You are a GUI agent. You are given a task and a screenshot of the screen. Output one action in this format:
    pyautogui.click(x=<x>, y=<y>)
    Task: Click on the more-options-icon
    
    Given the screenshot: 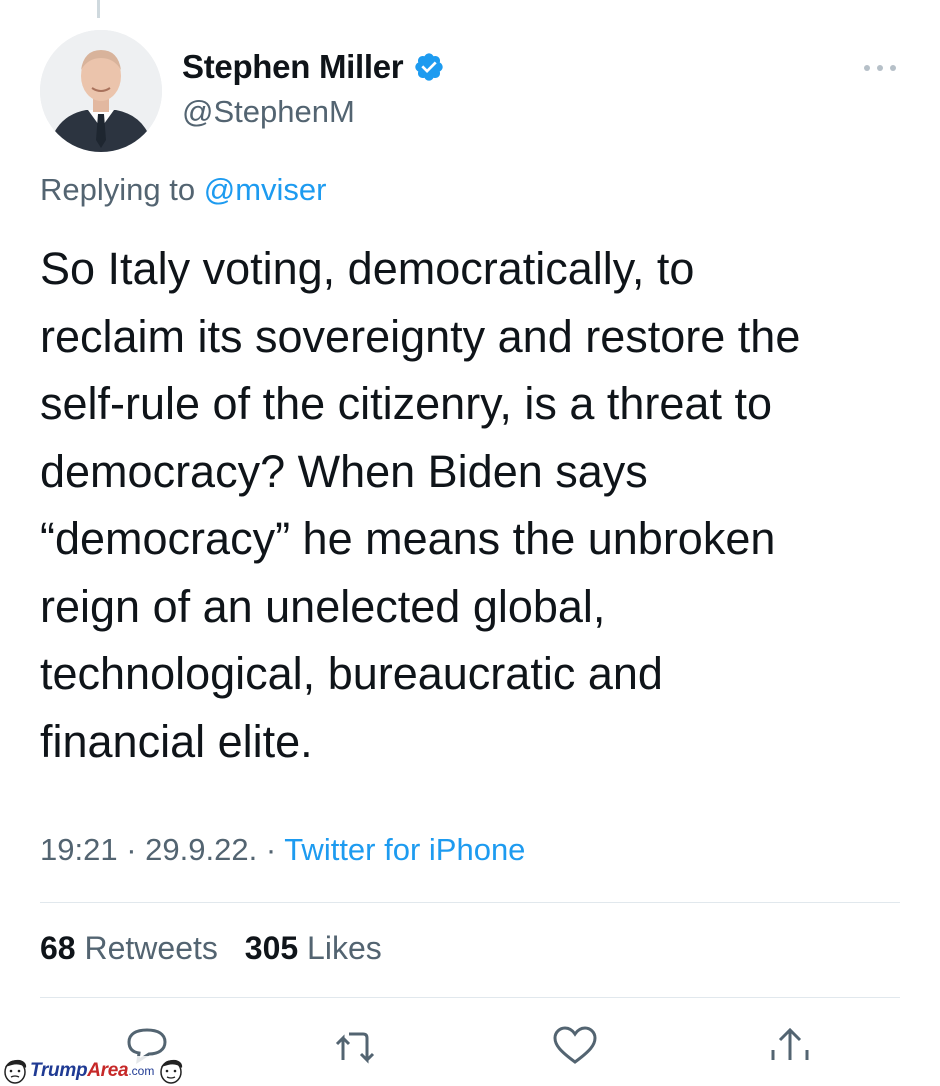 What is the action you would take?
    pyautogui.click(x=880, y=68)
    